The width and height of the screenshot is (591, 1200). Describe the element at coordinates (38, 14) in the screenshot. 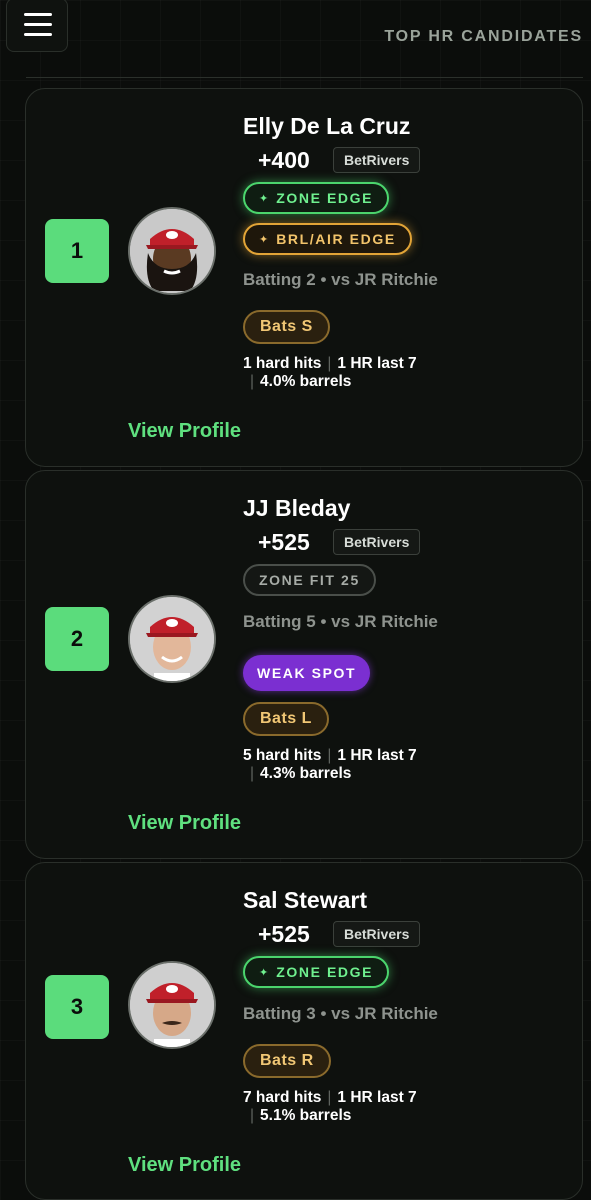

I see `menu-icon` at that location.